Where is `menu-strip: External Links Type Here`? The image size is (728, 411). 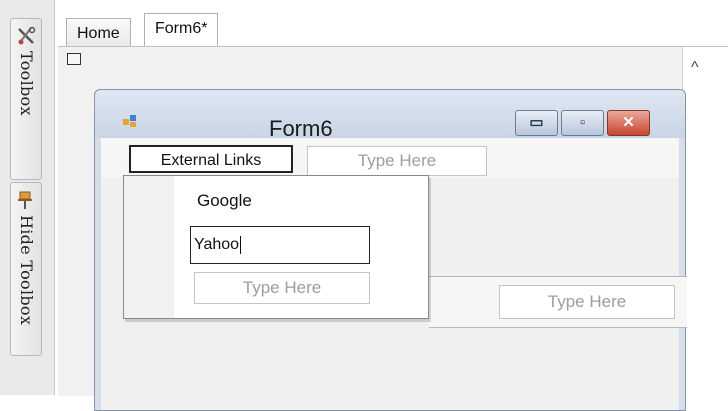 menu-strip: External Links Type Here is located at coordinates (390, 158).